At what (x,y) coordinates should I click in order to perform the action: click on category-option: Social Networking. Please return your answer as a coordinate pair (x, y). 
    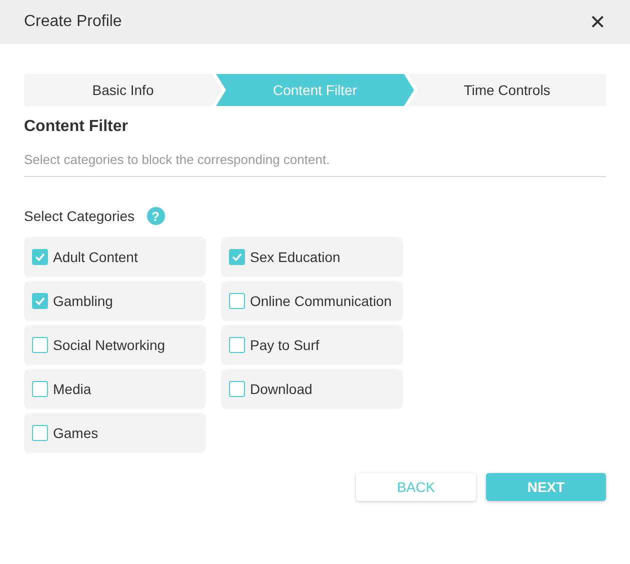
    Looking at the image, I should click on (115, 345).